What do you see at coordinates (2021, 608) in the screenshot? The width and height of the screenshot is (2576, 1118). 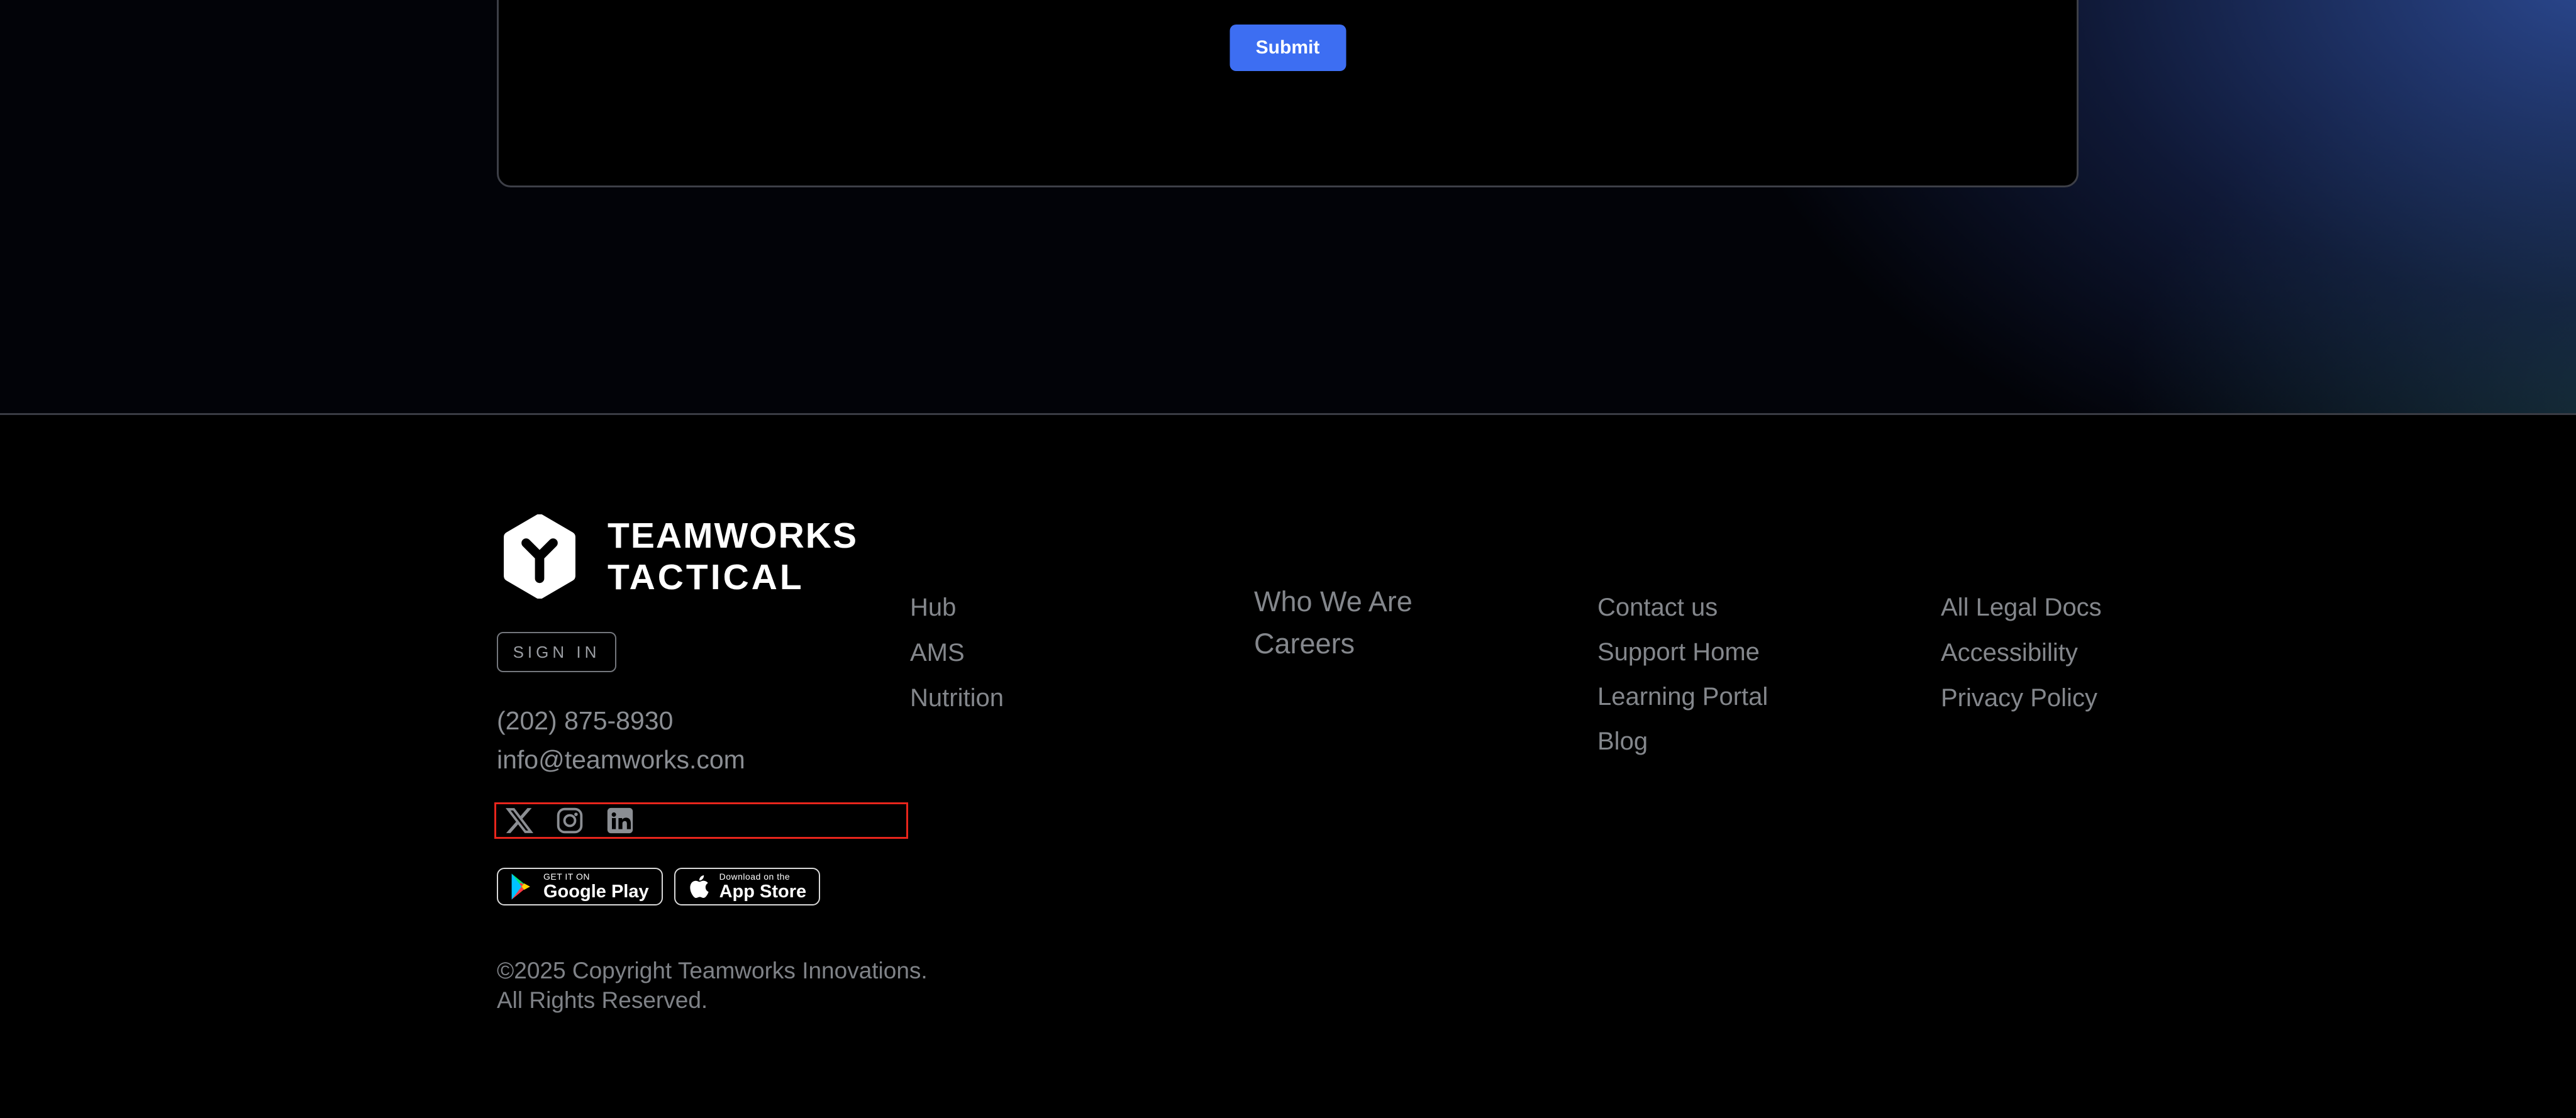 I see `nav-link-all-legal-docs: All Legal Docs` at bounding box center [2021, 608].